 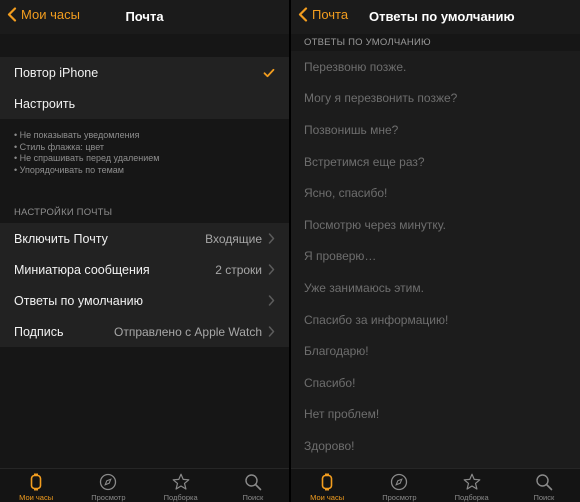 What do you see at coordinates (45, 103) in the screenshot?
I see `row-label: Настроить` at bounding box center [45, 103].